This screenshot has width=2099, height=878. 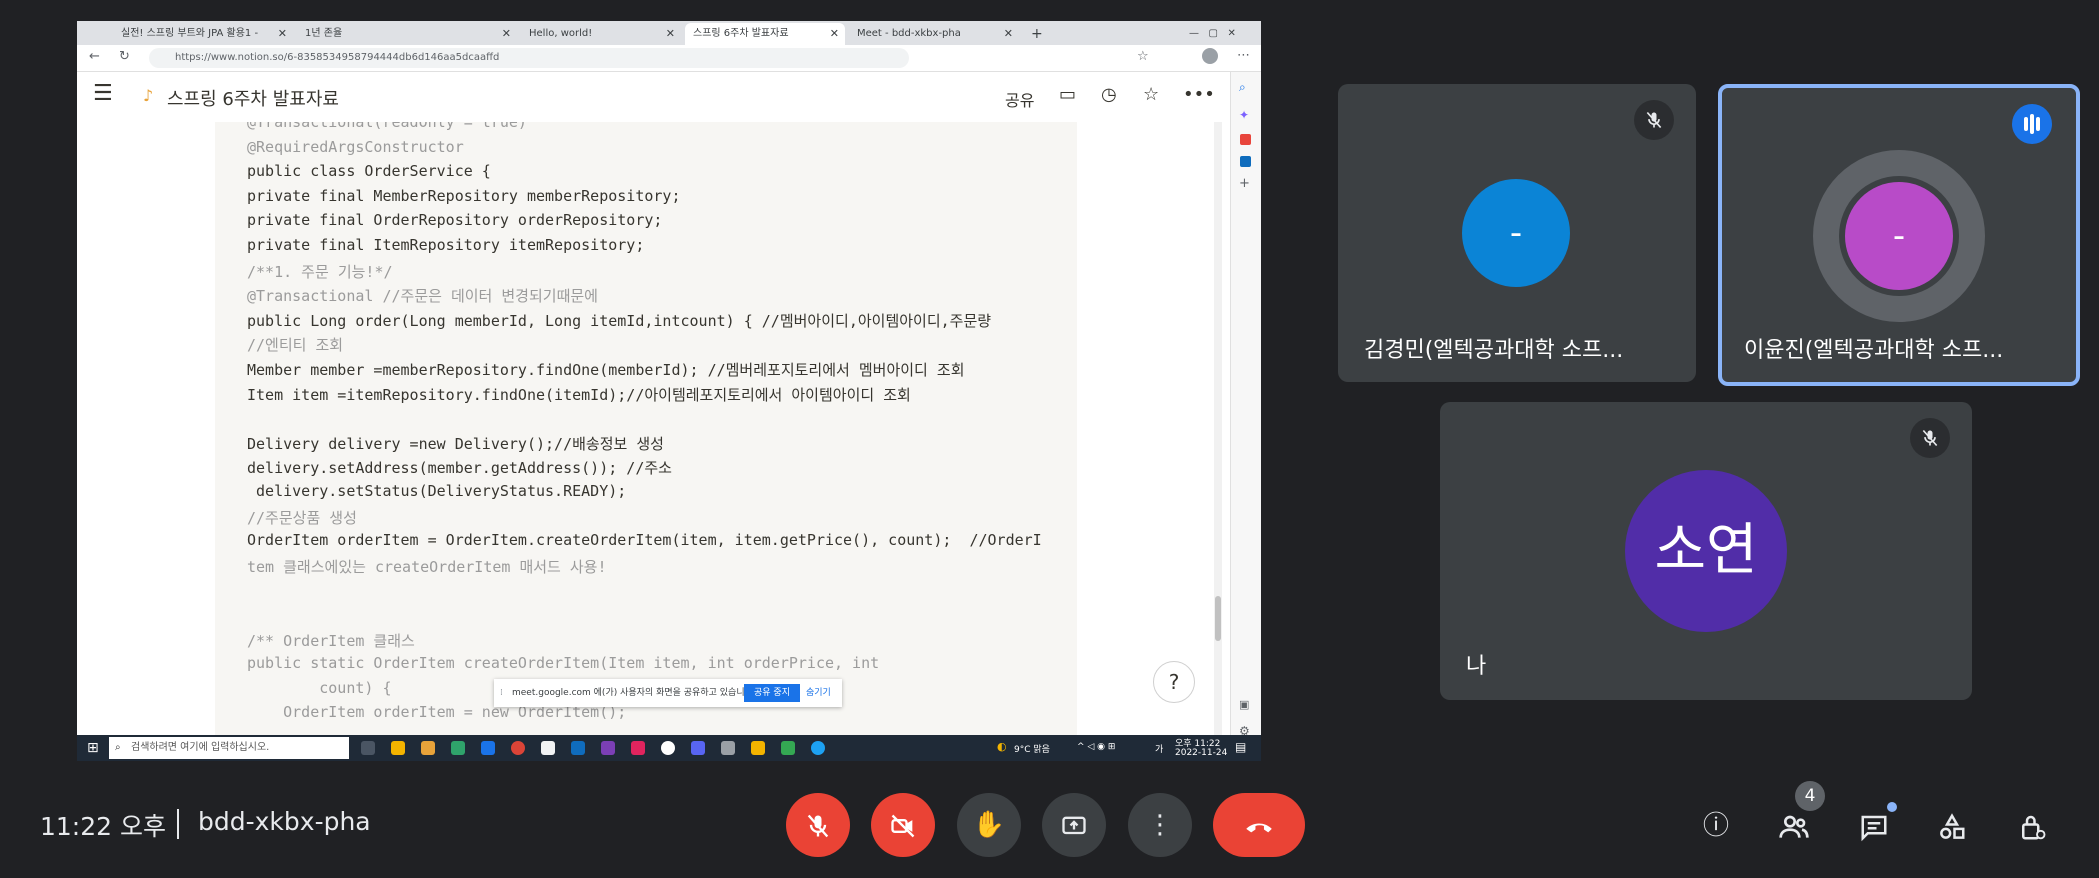 What do you see at coordinates (319, 687) in the screenshot?
I see `code-line: count) {` at bounding box center [319, 687].